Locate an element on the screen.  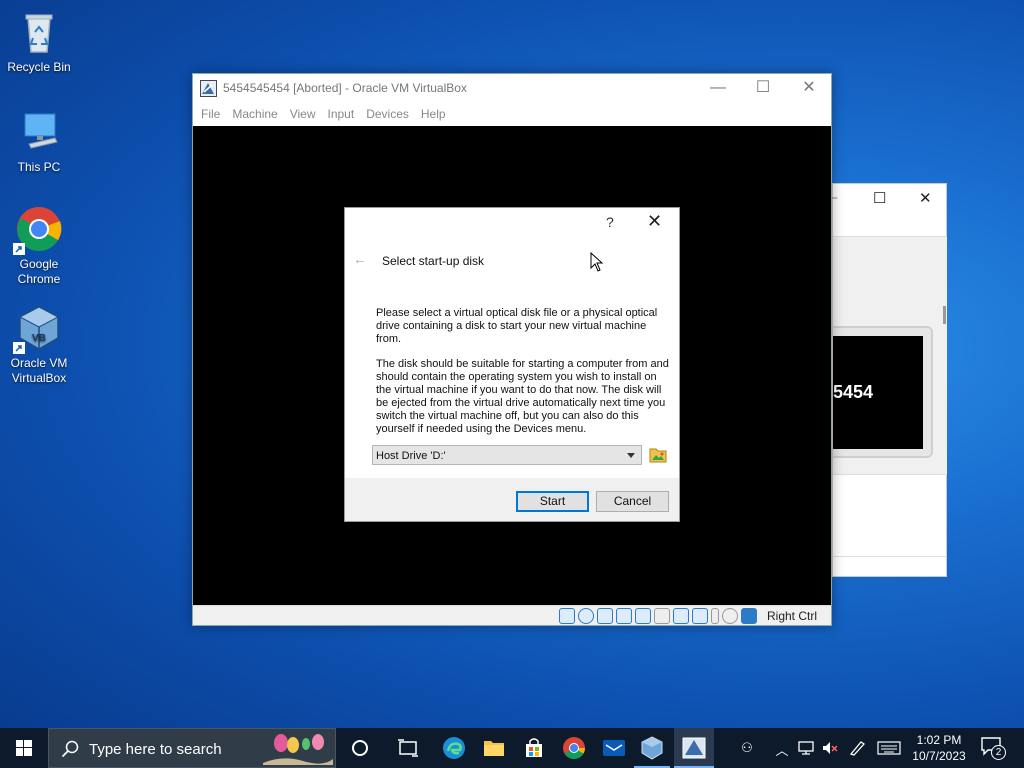
this-pc-icon is located at coordinates (39, 132).